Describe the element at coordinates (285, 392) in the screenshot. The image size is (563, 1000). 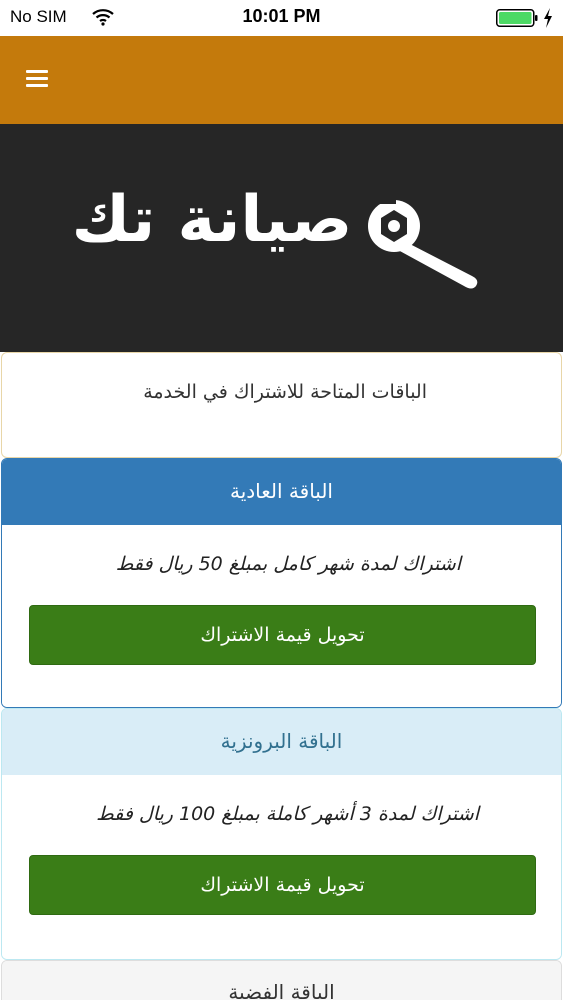
I see `intro-text: الباقات المتاحة للاشتراك في الخدمة` at that location.